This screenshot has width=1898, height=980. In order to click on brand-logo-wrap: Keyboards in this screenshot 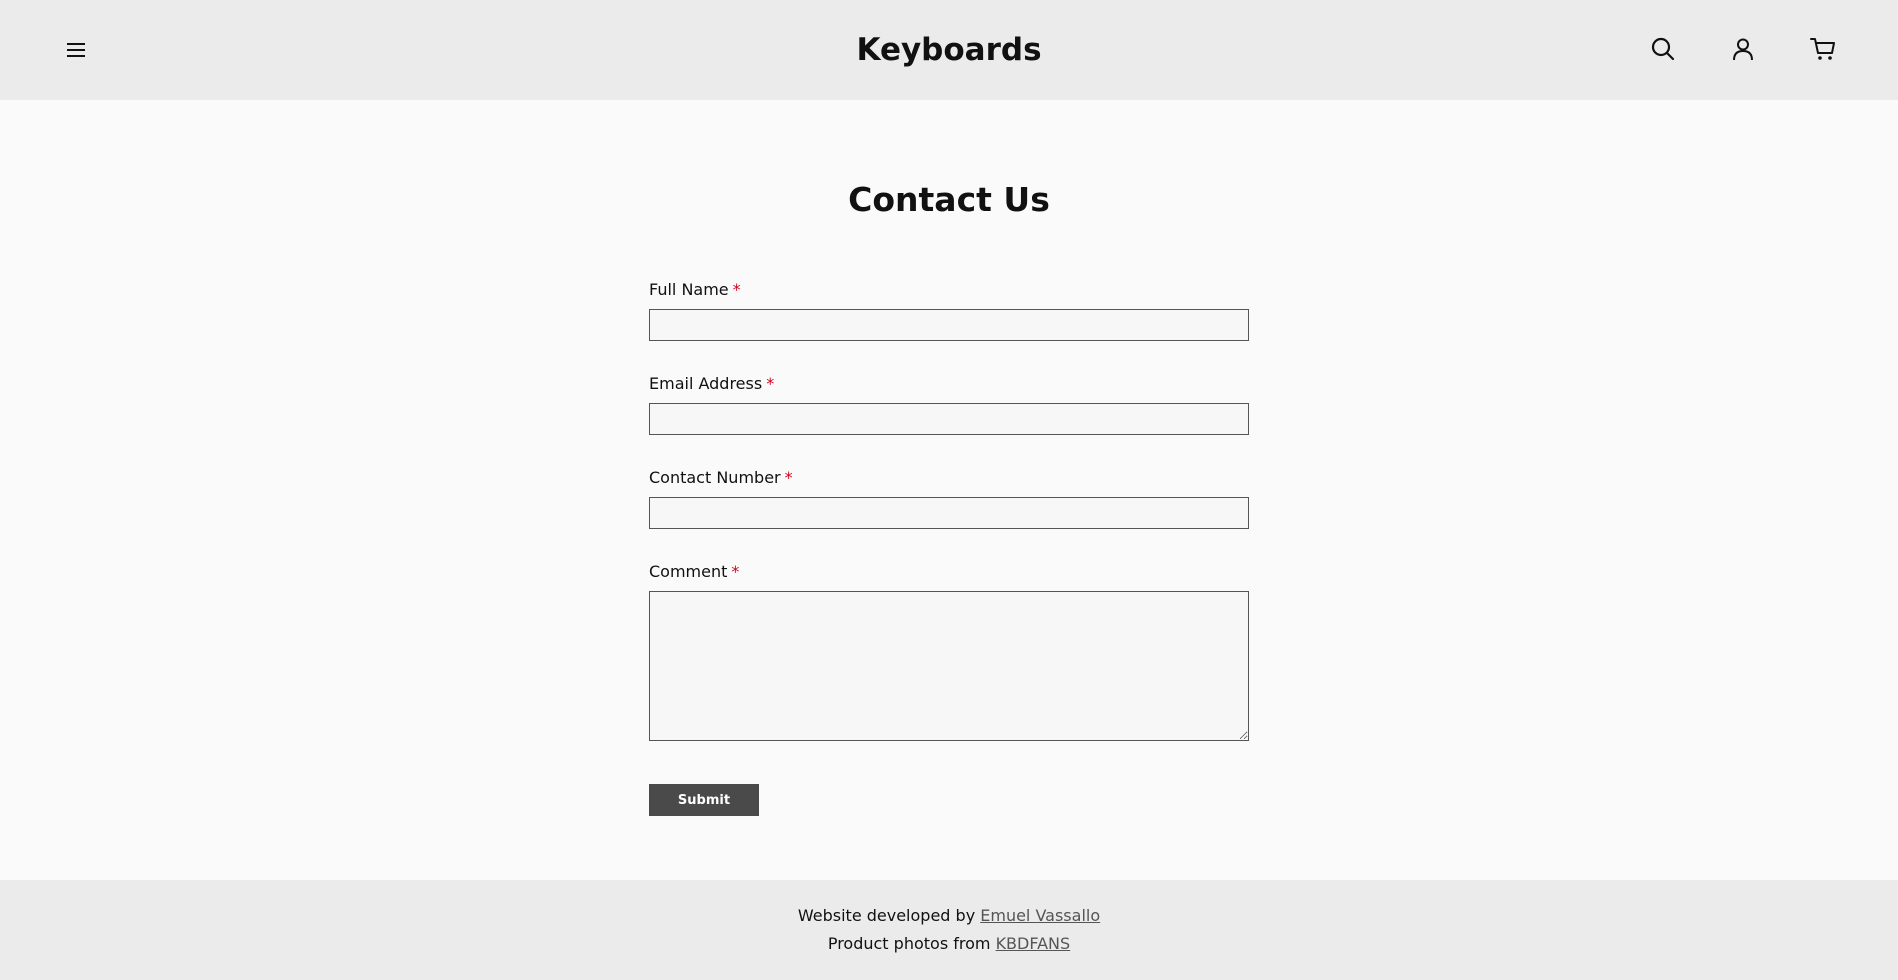, I will do `click(949, 50)`.